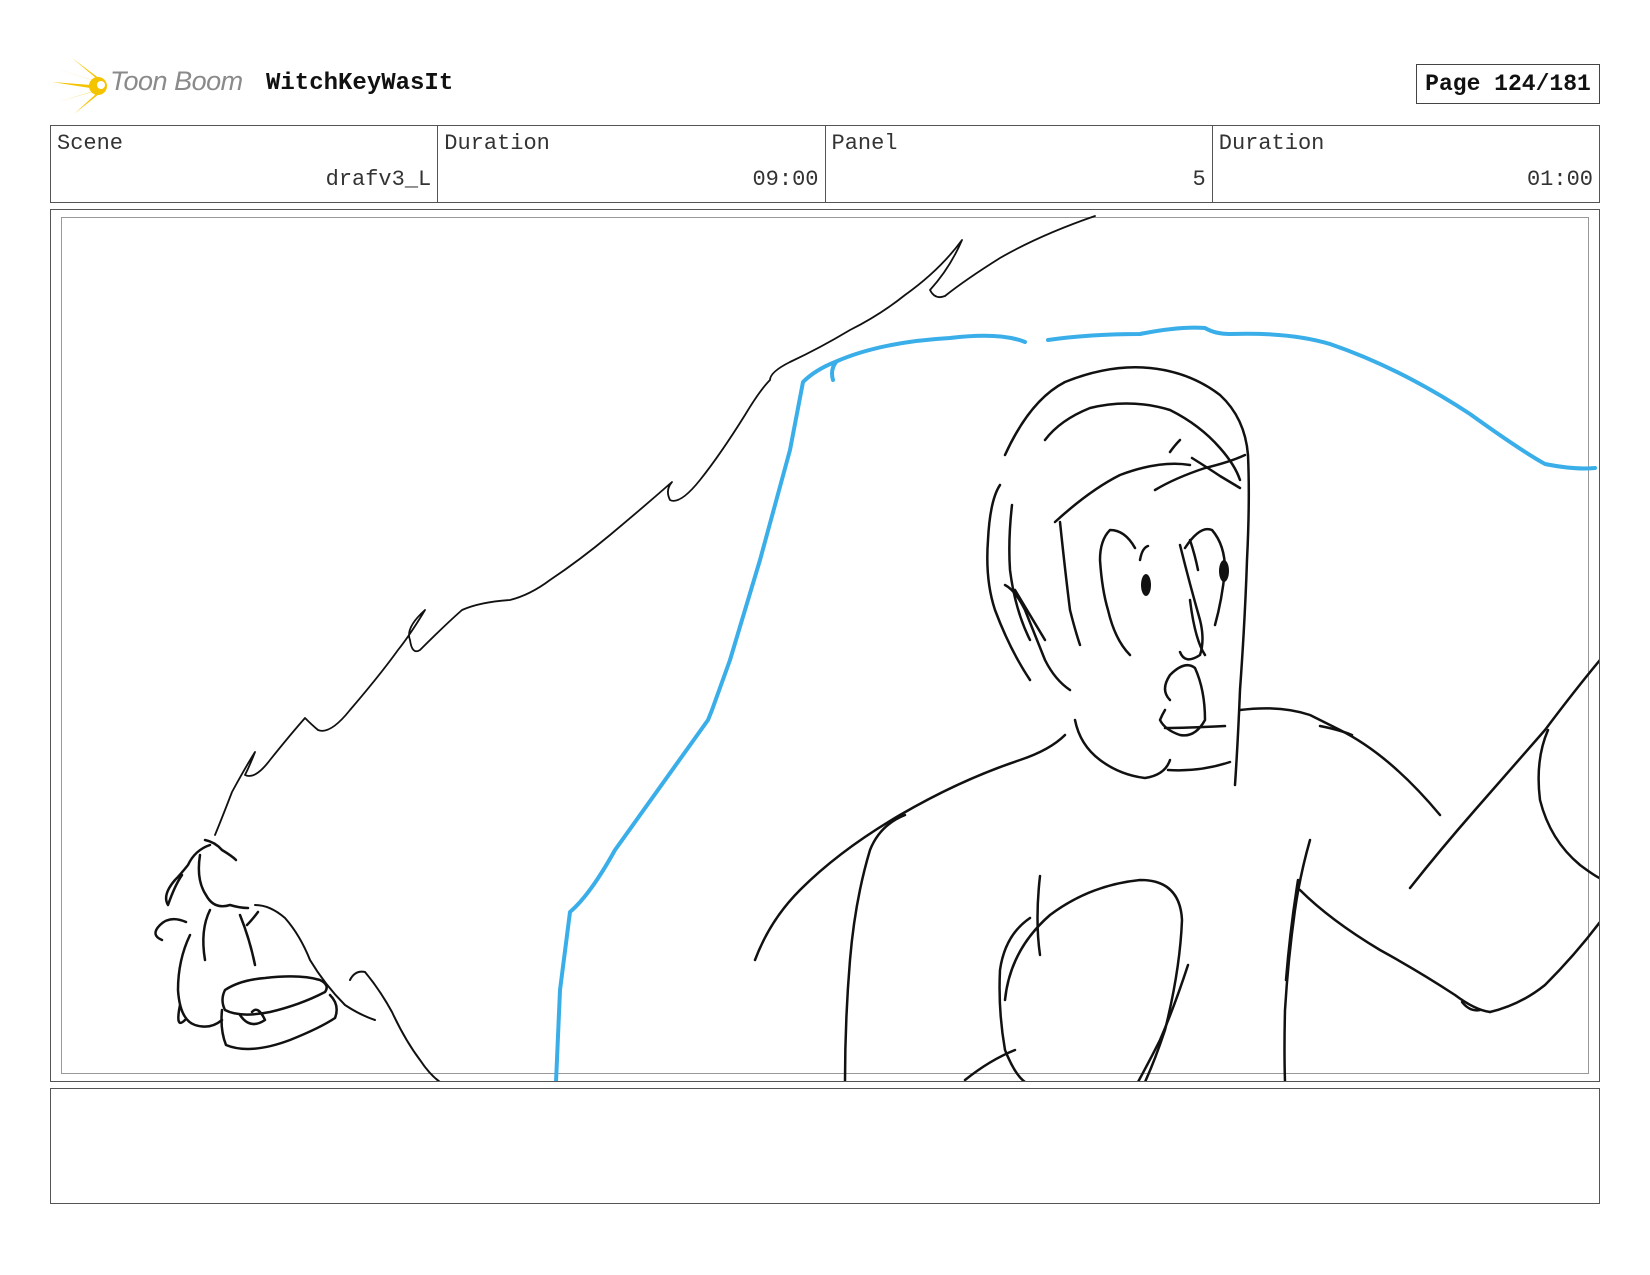 This screenshot has height=1275, width=1650. I want to click on panel-notes-box, so click(825, 1146).